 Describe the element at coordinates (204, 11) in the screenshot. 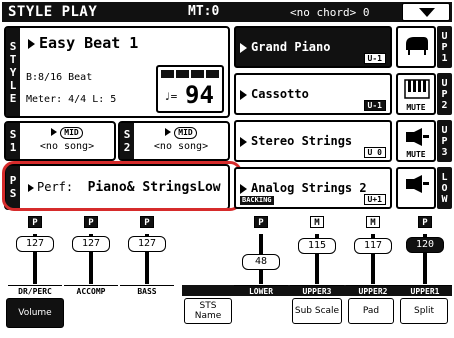

I see `master-transpose: MT:0` at that location.